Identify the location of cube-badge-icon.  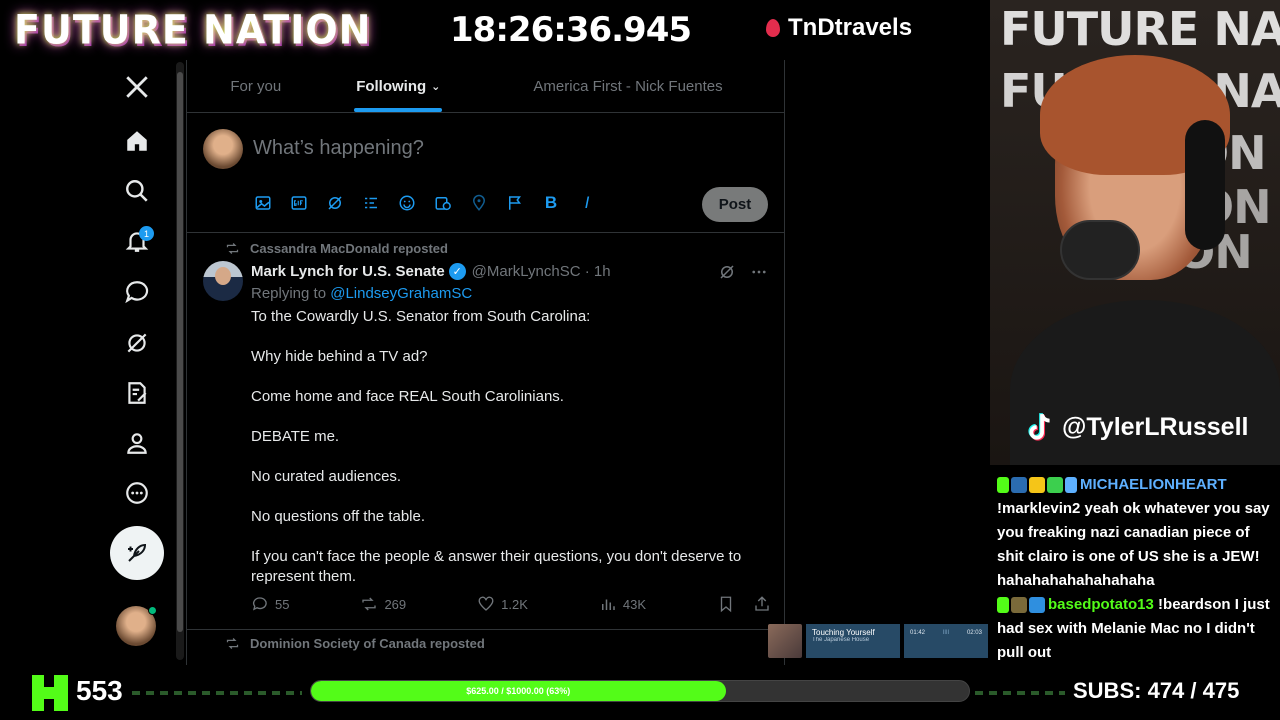
(1037, 605).